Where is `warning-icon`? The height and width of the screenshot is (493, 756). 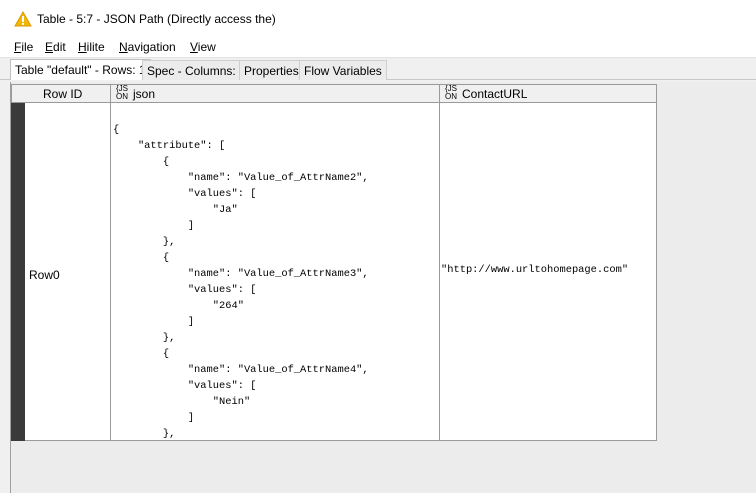
warning-icon is located at coordinates (23, 19).